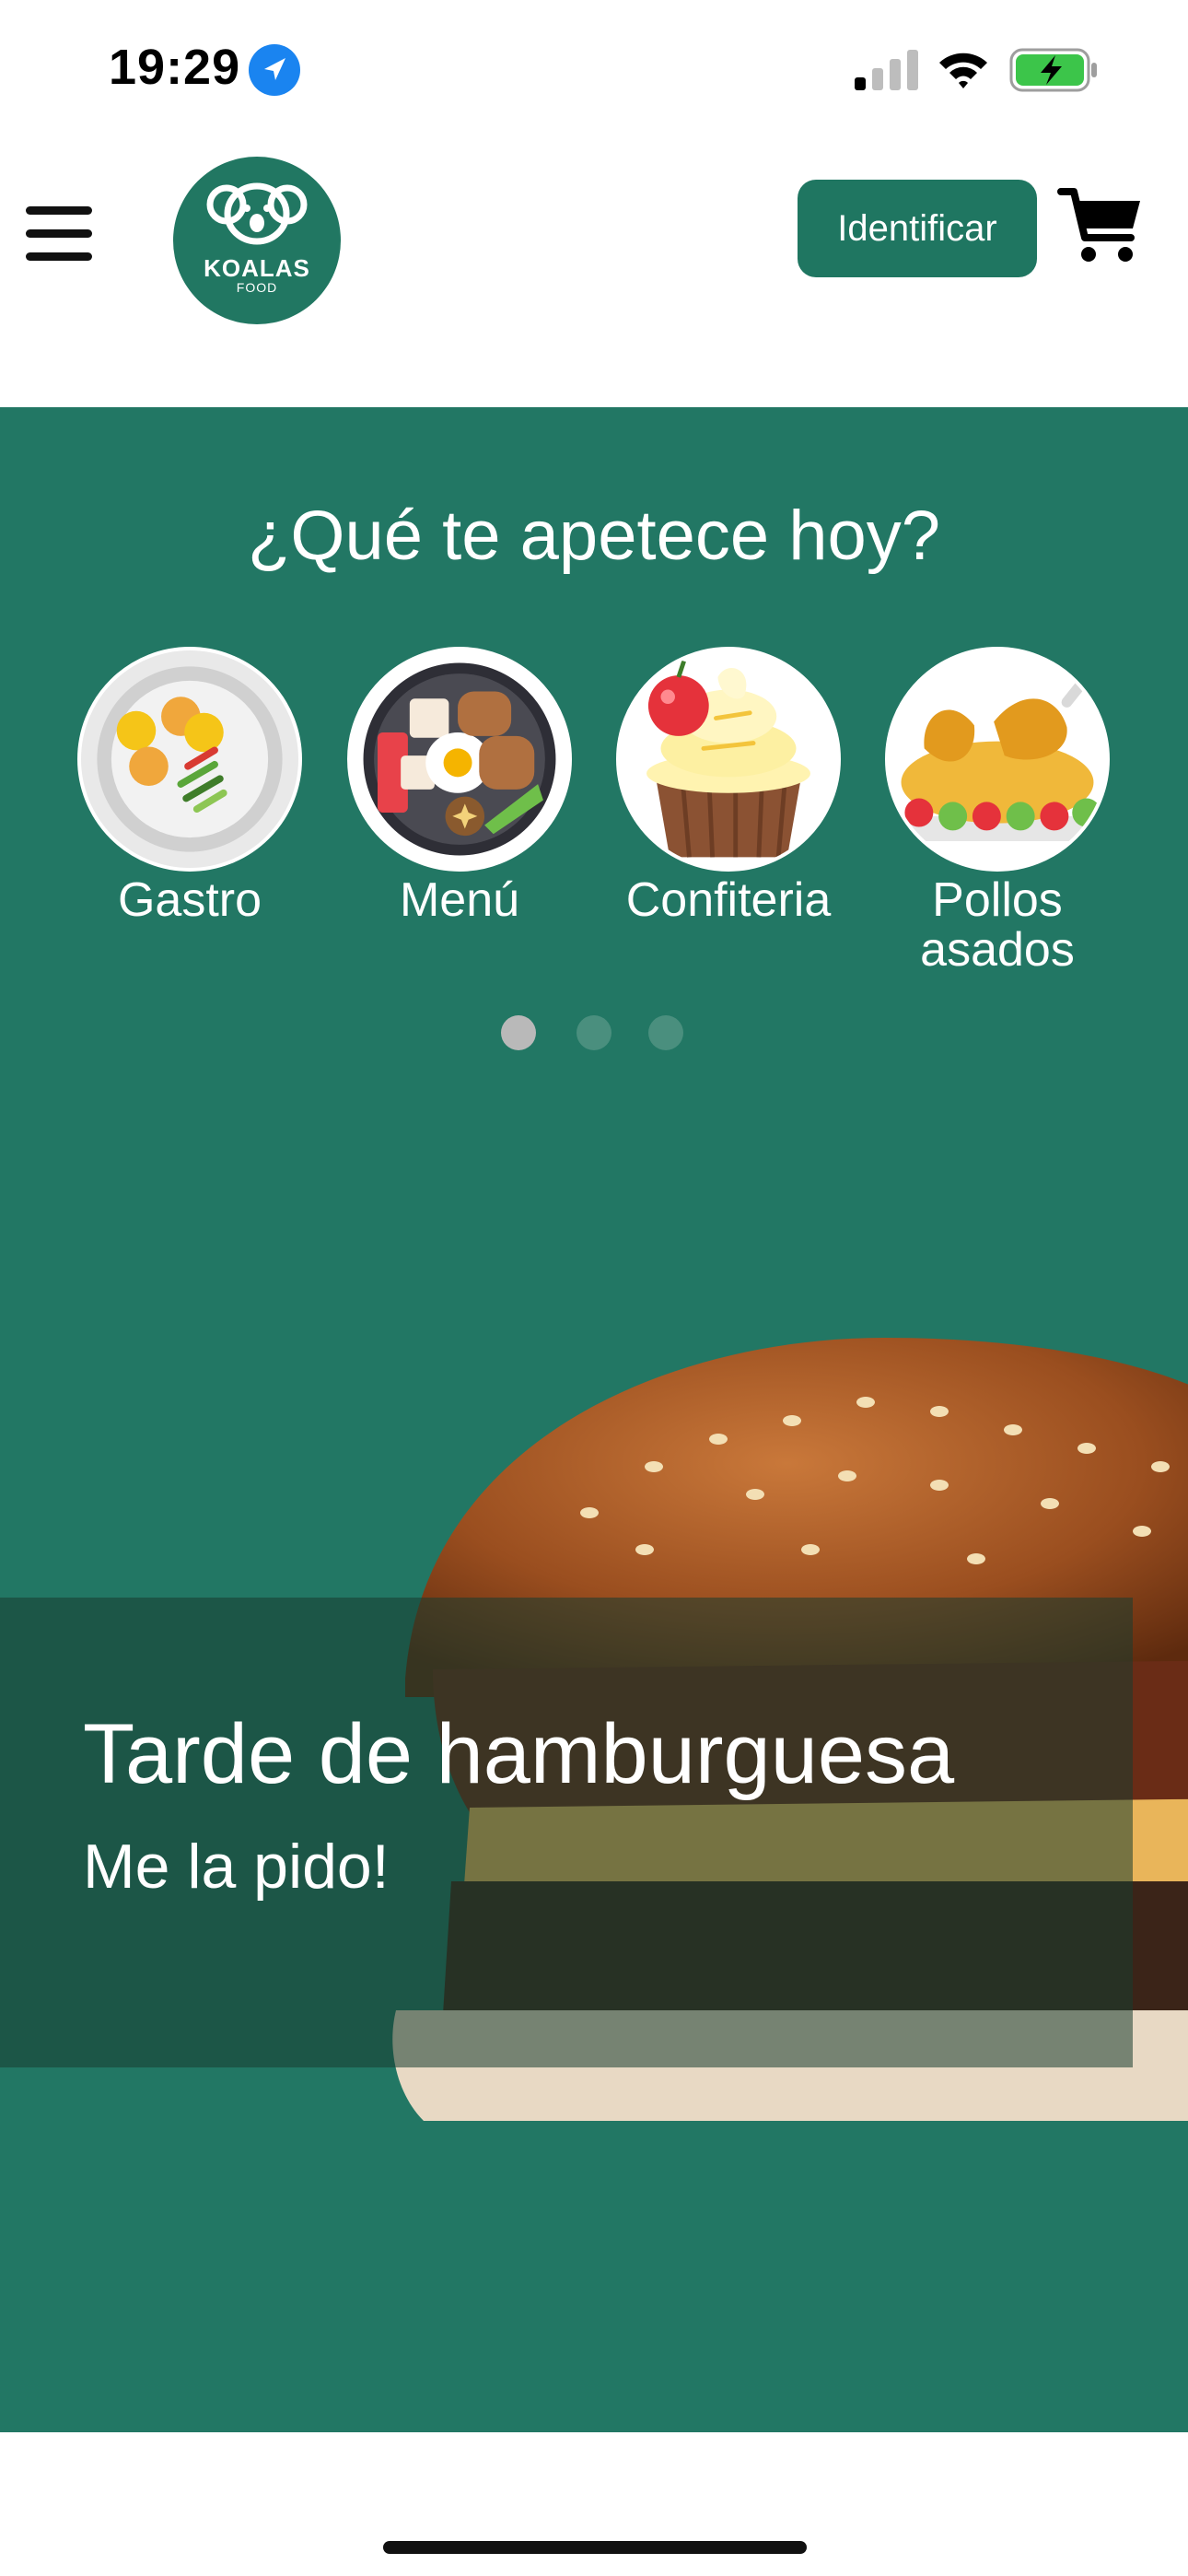 This screenshot has height=2576, width=1188. Describe the element at coordinates (257, 287) in the screenshot. I see `logo-subtext: FOOD` at that location.